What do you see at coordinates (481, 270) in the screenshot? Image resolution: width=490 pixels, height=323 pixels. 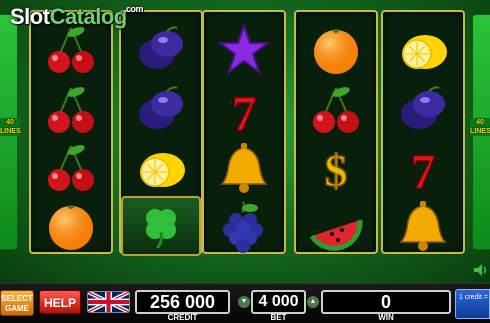 I see `sound-icon` at bounding box center [481, 270].